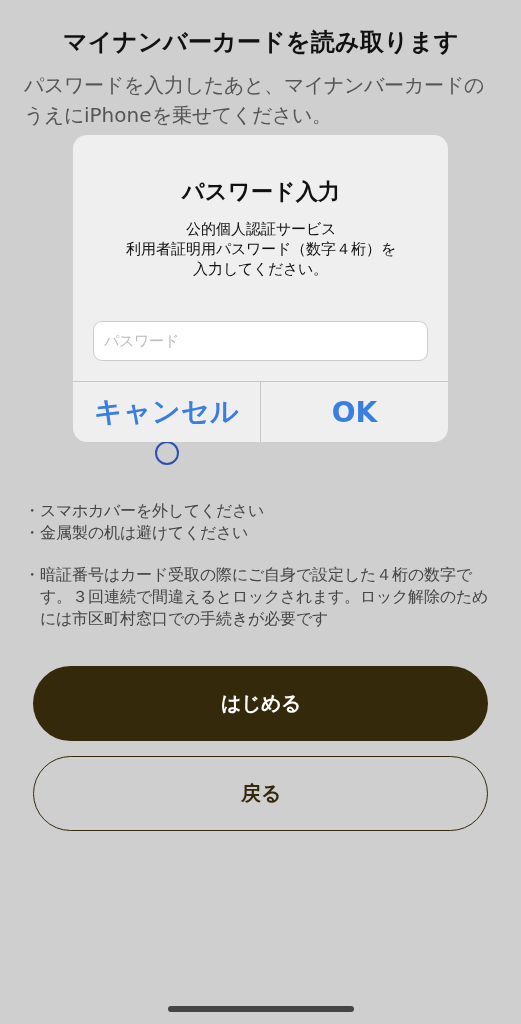 The width and height of the screenshot is (521, 1024). I want to click on start-button: はじめる, so click(260, 703).